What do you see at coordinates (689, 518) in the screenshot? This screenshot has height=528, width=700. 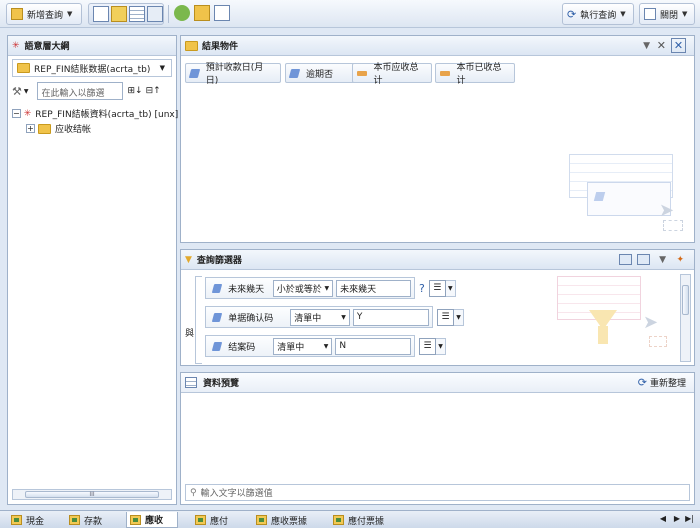 I see `tab-scroll-end-icon: ▶|` at bounding box center [689, 518].